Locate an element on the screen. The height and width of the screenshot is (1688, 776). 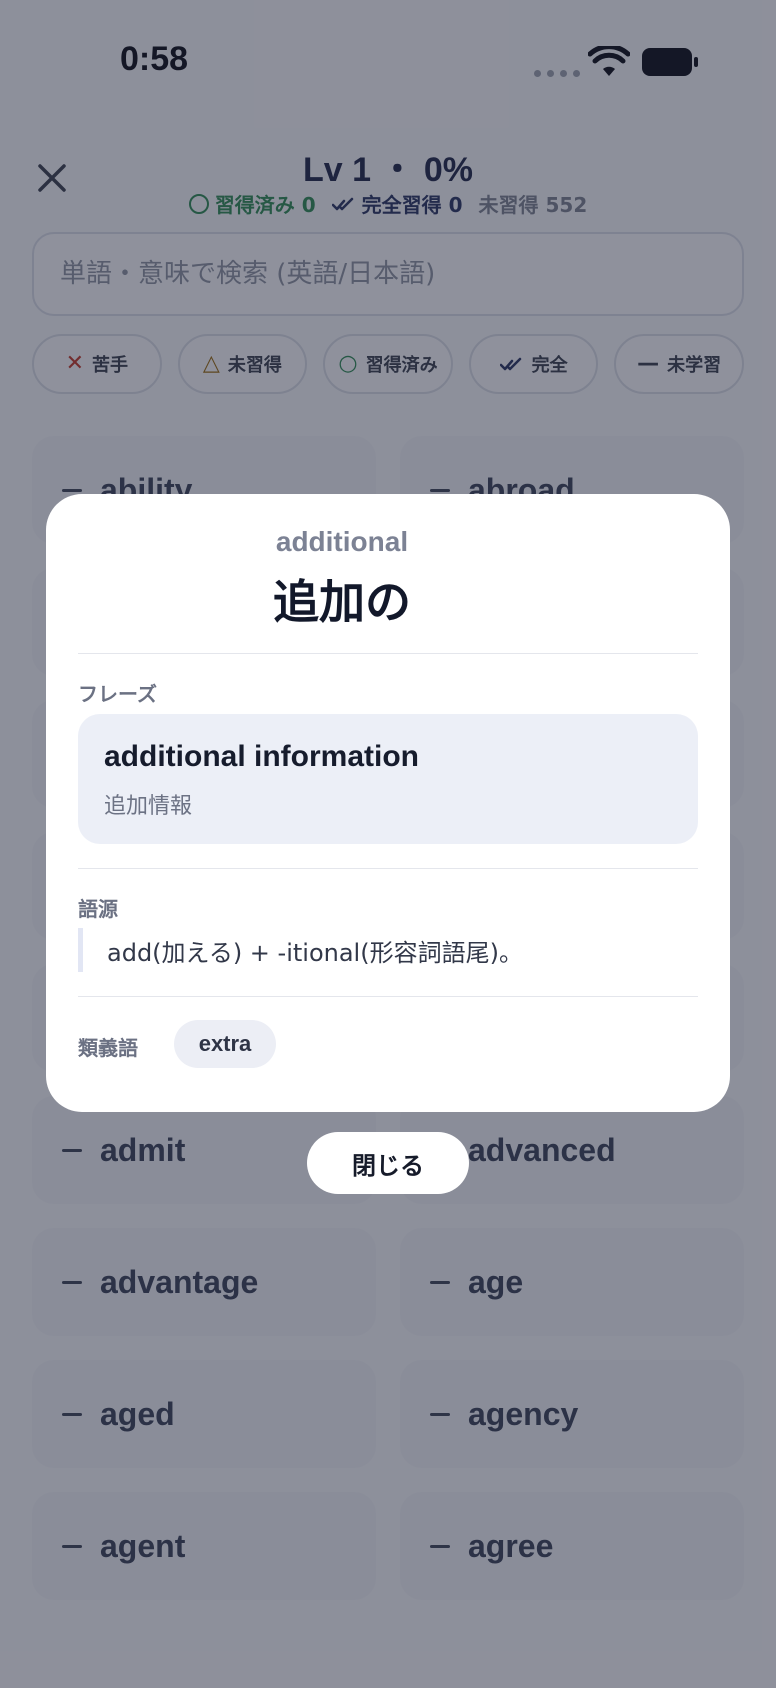
etymology-text: add(加える) + -itional(形容詞語尾)。 is located at coordinates (388, 950).